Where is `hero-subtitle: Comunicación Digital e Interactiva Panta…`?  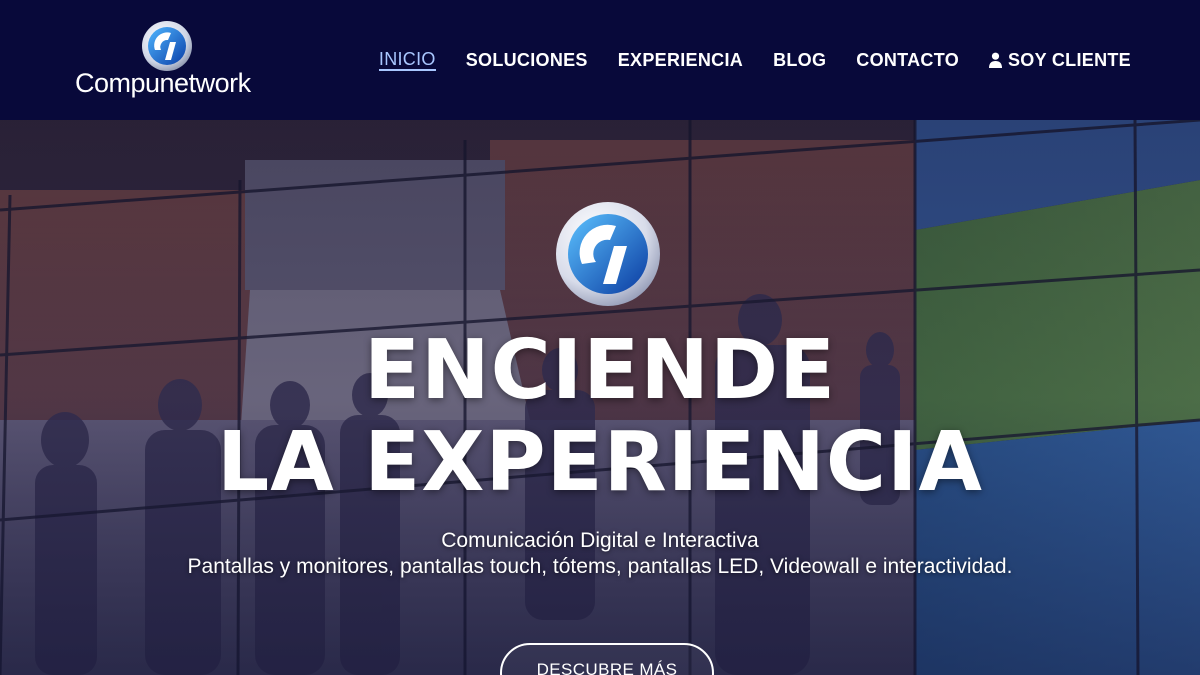 hero-subtitle: Comunicación Digital e Interactiva Panta… is located at coordinates (600, 554).